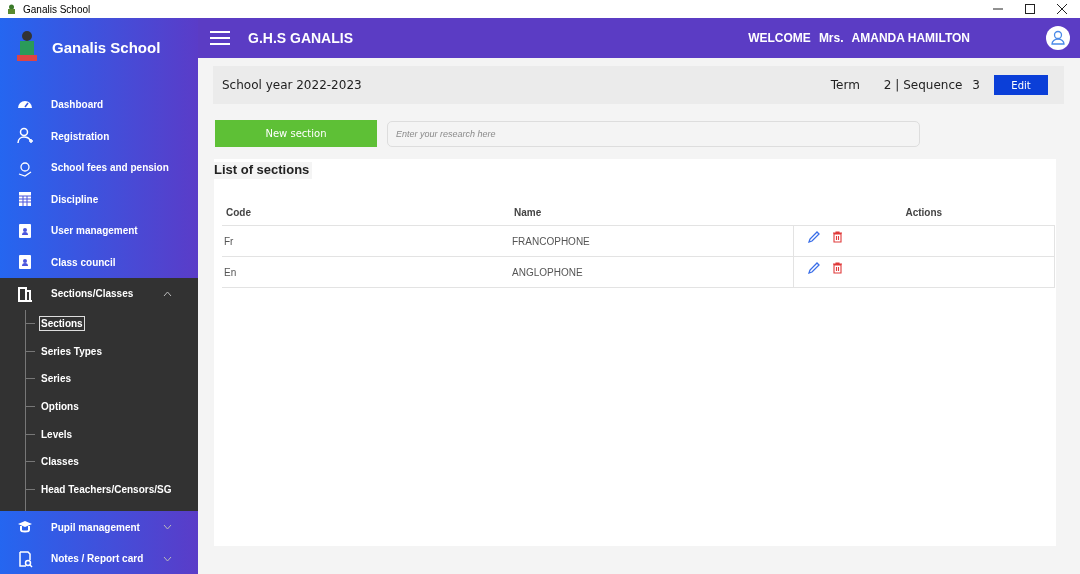 The image size is (1080, 574). What do you see at coordinates (25, 199) in the screenshot?
I see `calculator-icon` at bounding box center [25, 199].